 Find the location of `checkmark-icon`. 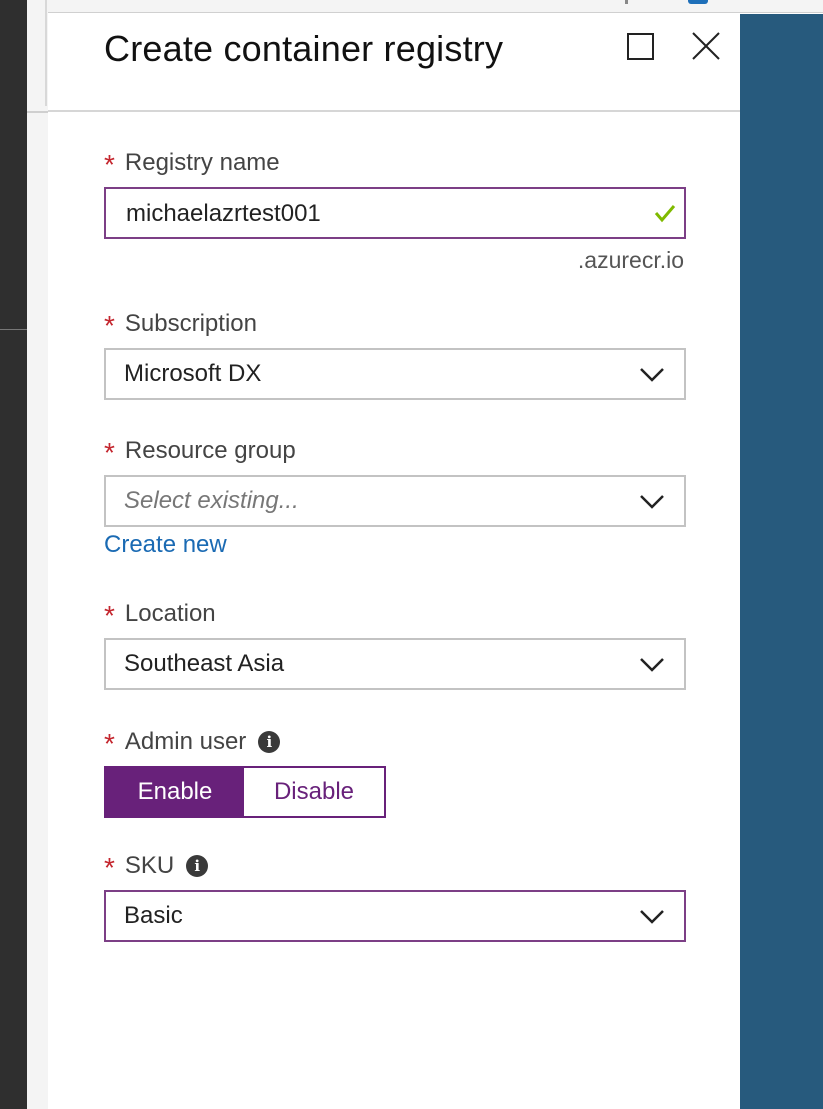

checkmark-icon is located at coordinates (665, 214).